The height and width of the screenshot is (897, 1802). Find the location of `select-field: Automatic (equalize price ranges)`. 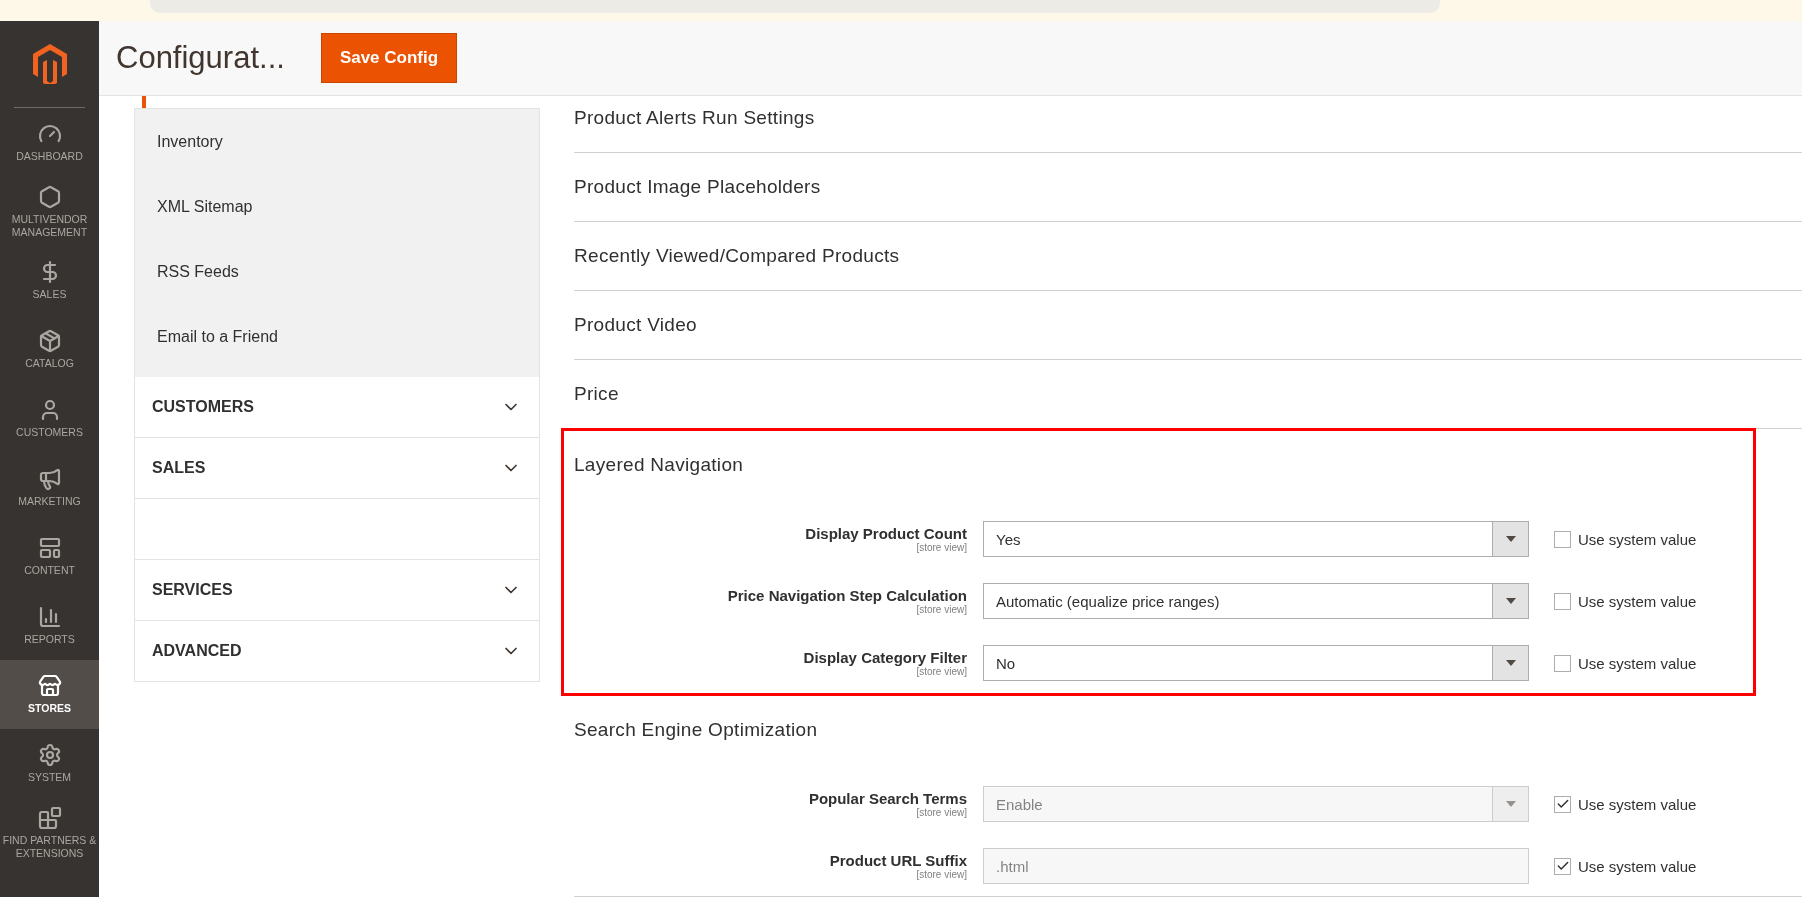

select-field: Automatic (equalize price ranges) is located at coordinates (1256, 601).